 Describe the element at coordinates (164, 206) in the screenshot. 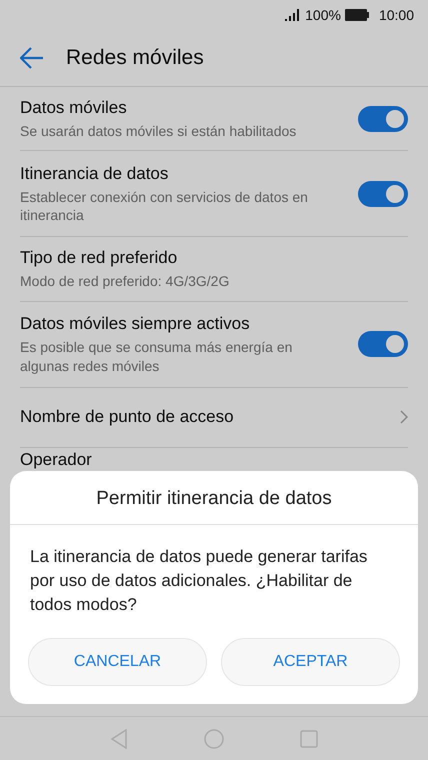

I see `setting-description: Establecer conexión con servicios de datos en itinerancia` at that location.